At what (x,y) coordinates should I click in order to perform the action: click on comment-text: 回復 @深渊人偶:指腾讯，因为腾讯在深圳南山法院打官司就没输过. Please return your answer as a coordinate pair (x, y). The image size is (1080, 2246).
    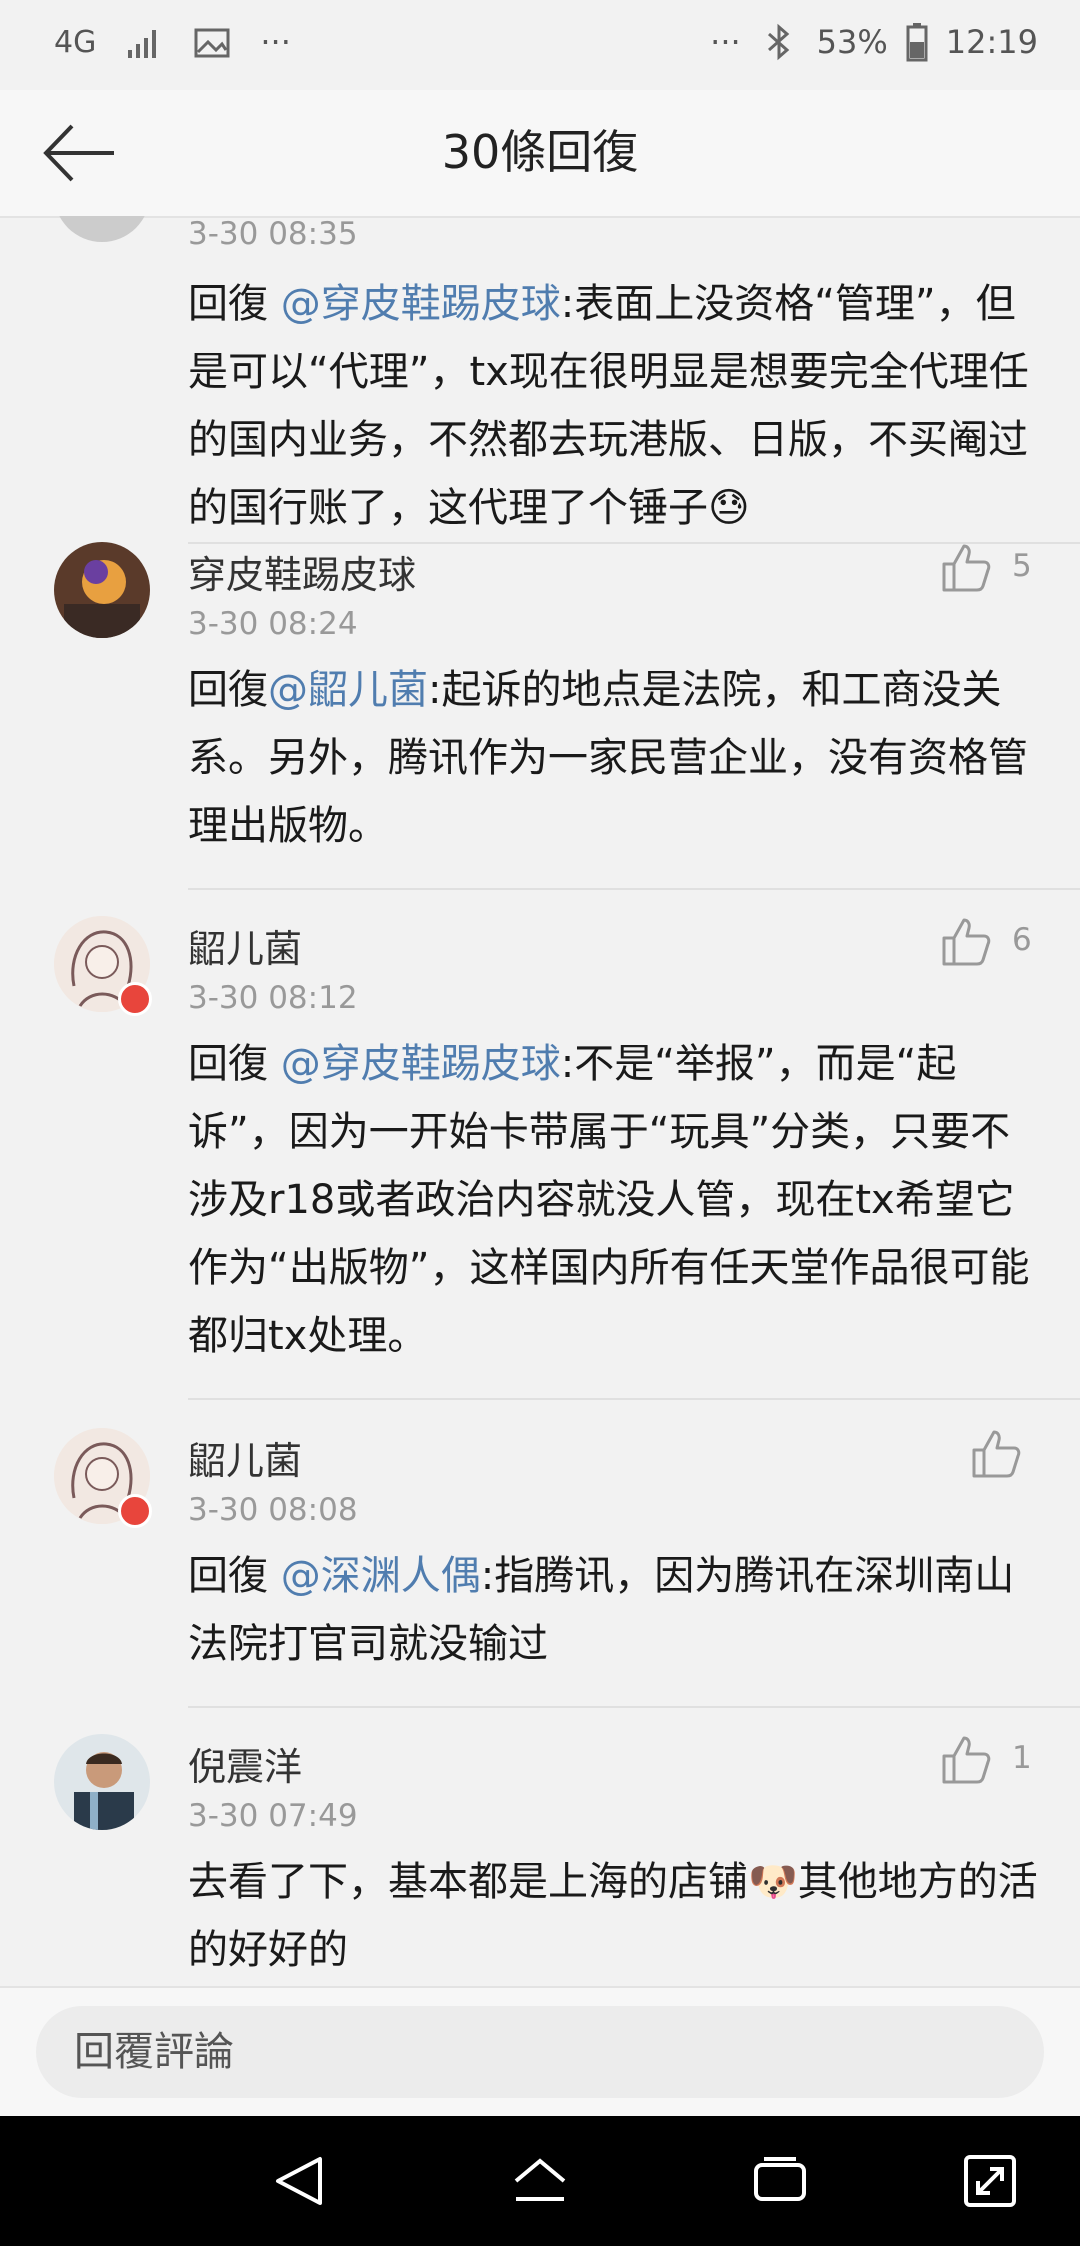
    Looking at the image, I should click on (613, 1610).